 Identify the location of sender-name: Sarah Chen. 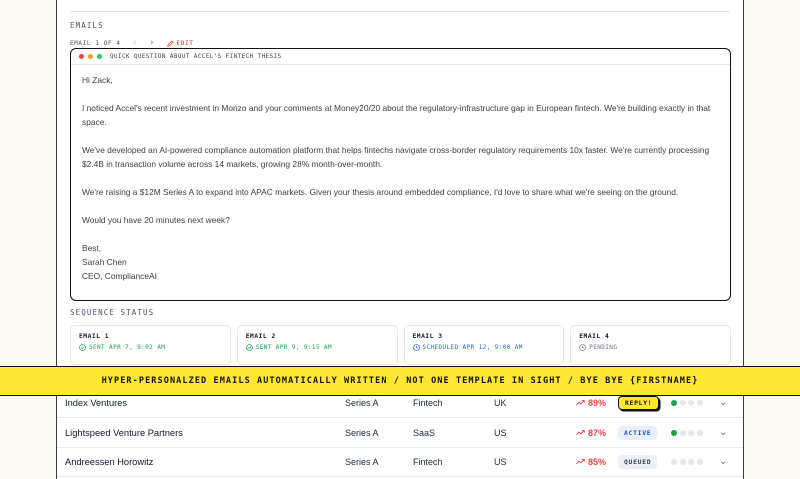
(104, 262).